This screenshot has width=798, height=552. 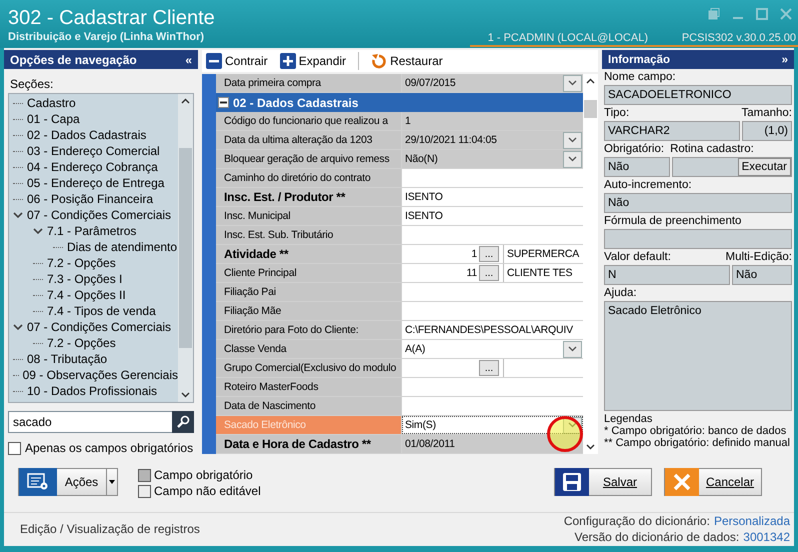 I want to click on property-label: Data e Hora de Cadastro **, so click(x=309, y=444).